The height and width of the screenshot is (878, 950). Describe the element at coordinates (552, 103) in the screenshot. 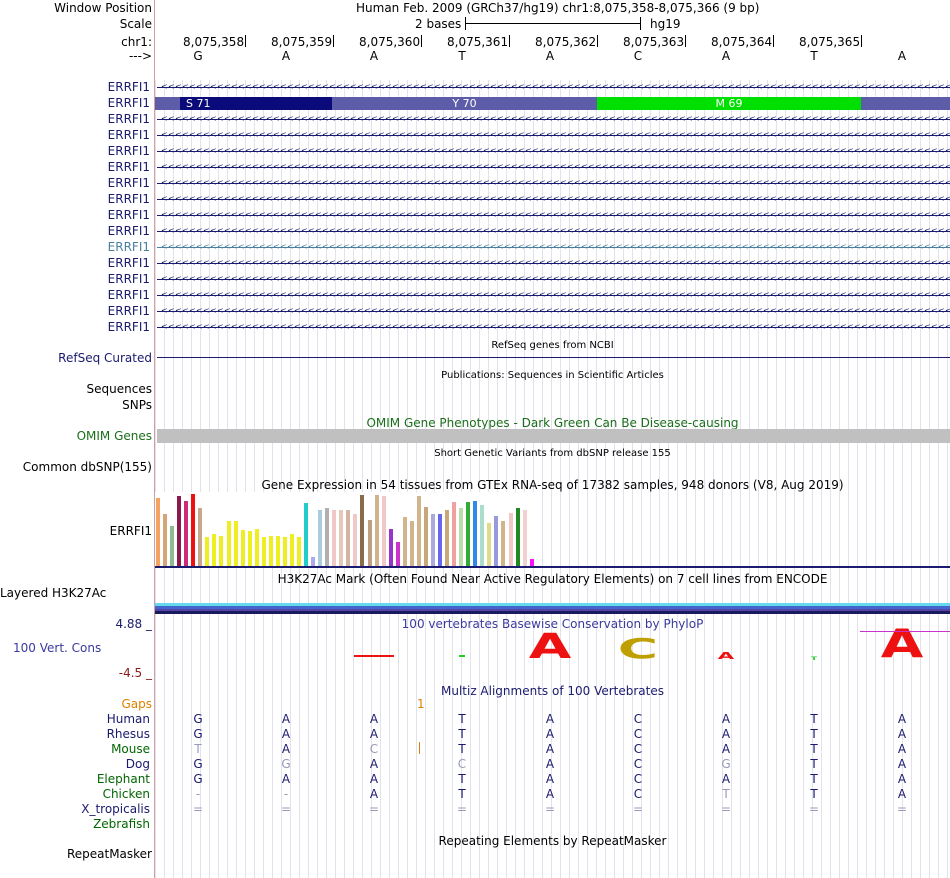

I see `coding-exon-bar: S 71 Y 70 M 69` at that location.